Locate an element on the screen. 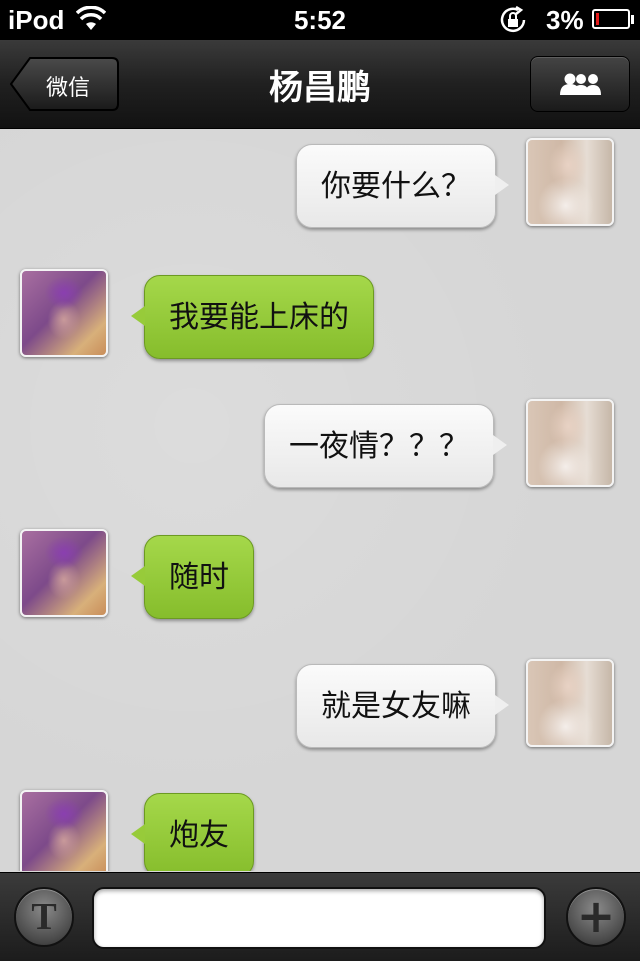  input-bar: T + is located at coordinates (320, 916).